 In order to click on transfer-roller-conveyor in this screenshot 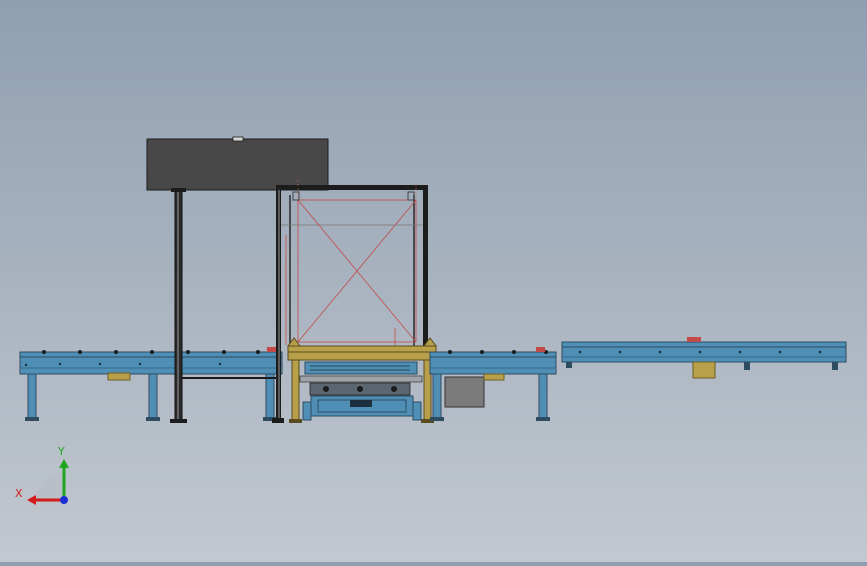, I will do `click(493, 384)`.